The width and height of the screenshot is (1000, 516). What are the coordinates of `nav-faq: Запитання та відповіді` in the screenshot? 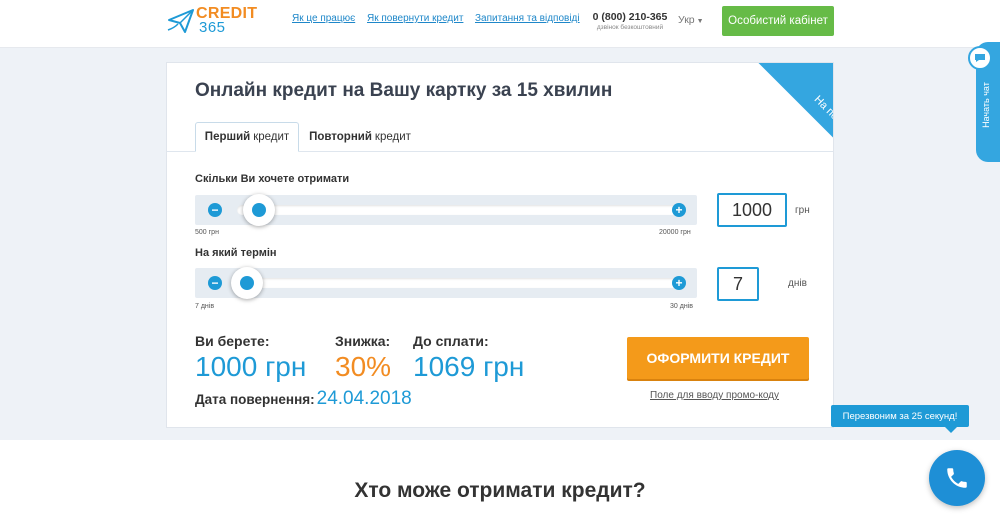 It's located at (527, 18).